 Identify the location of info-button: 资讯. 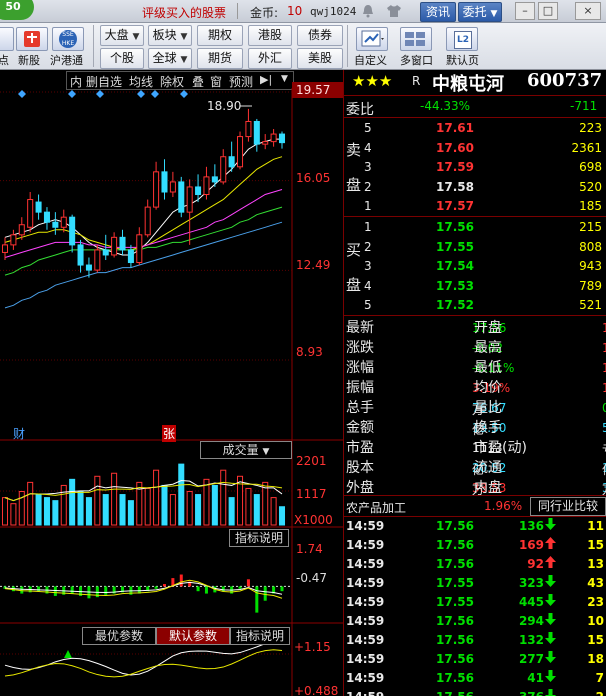
(438, 12).